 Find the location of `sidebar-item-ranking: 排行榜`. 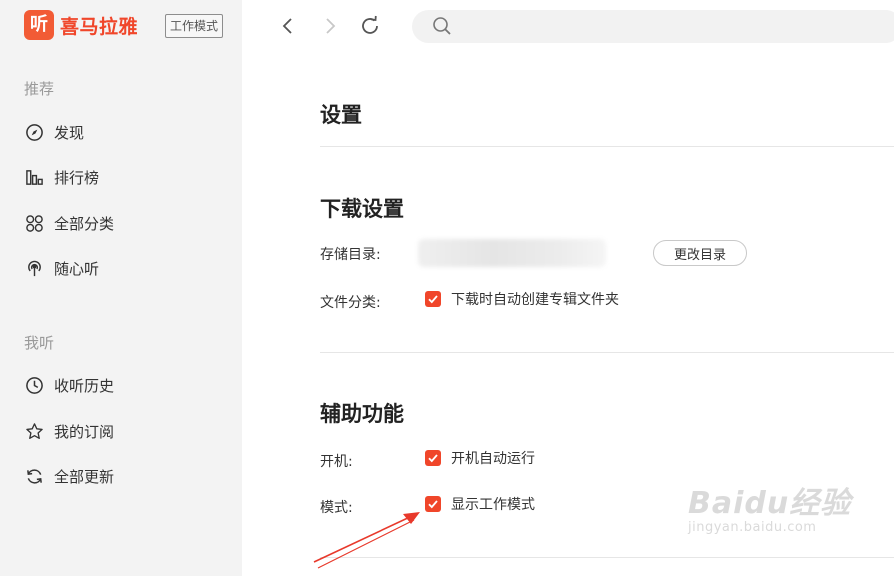

sidebar-item-ranking: 排行榜 is located at coordinates (61, 177).